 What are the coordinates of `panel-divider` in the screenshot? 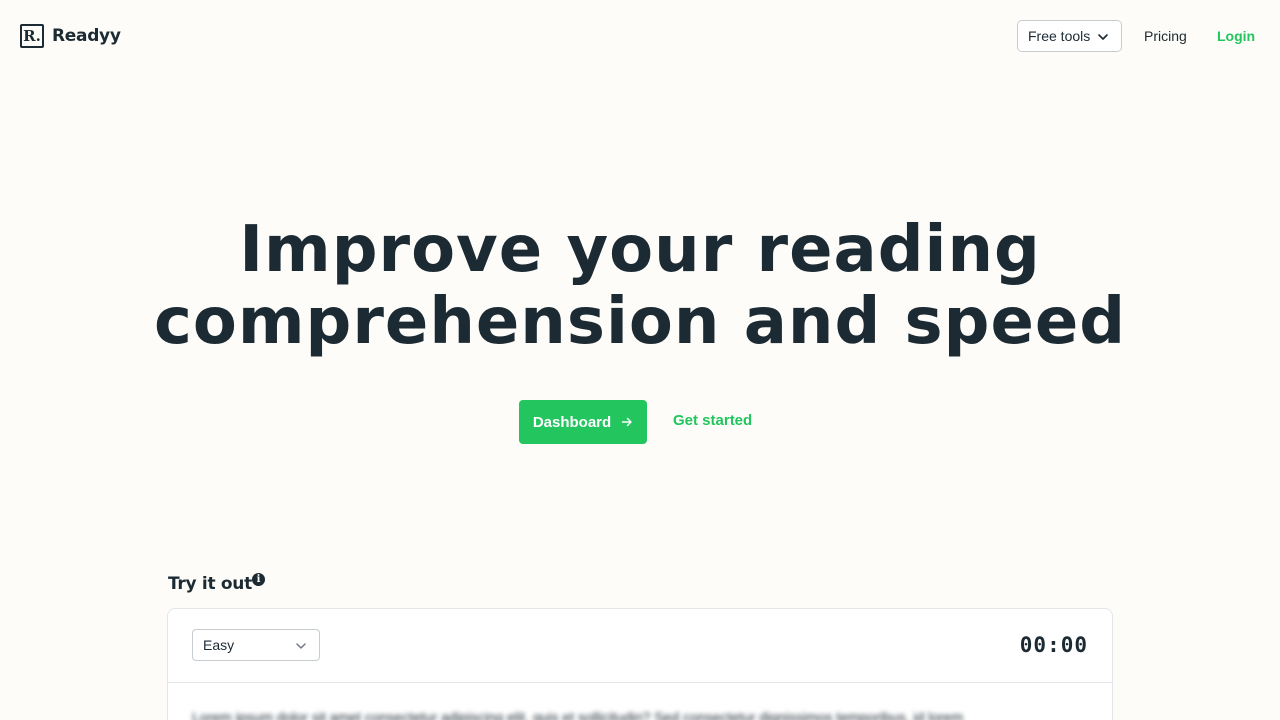 It's located at (640, 682).